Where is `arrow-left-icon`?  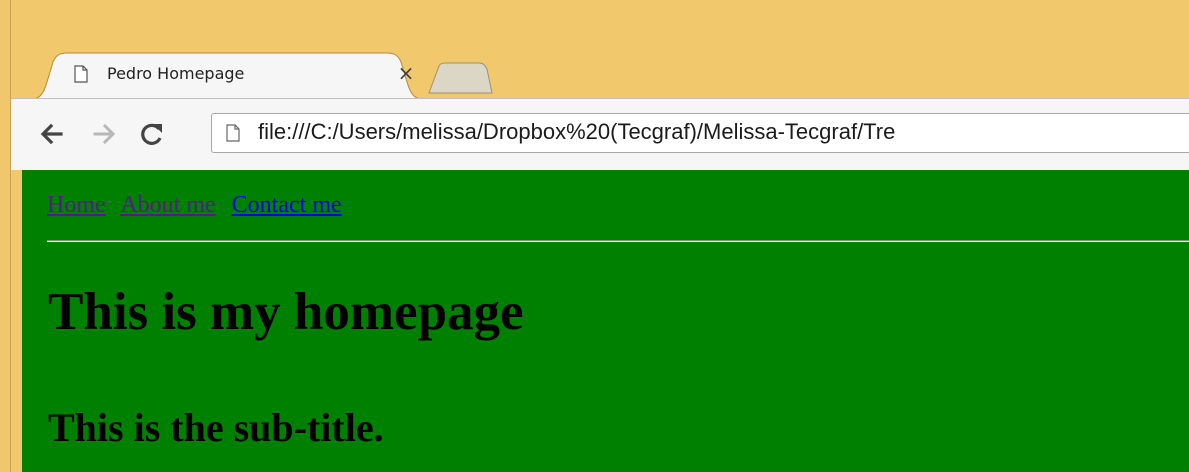 arrow-left-icon is located at coordinates (51, 134).